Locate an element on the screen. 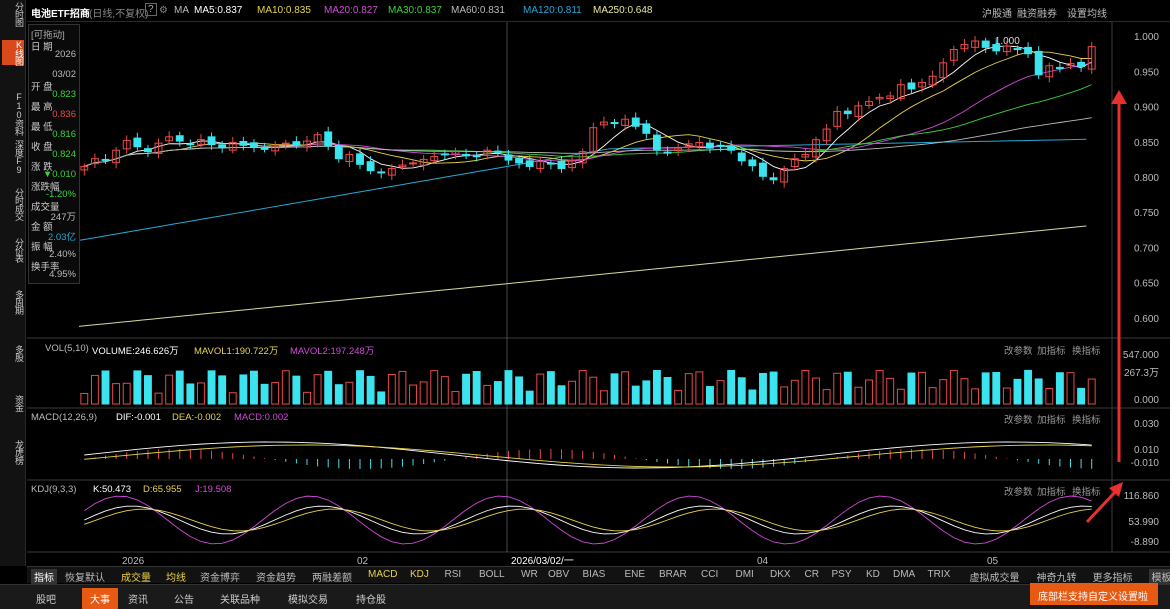  indicator-tab: BRAR is located at coordinates (673, 574).